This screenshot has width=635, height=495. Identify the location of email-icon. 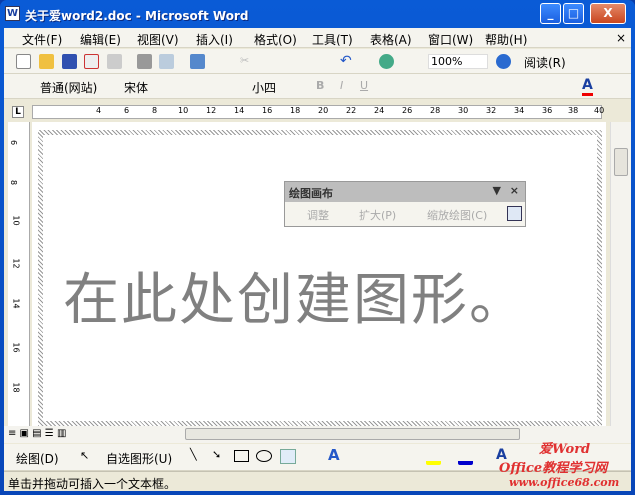
(114, 63).